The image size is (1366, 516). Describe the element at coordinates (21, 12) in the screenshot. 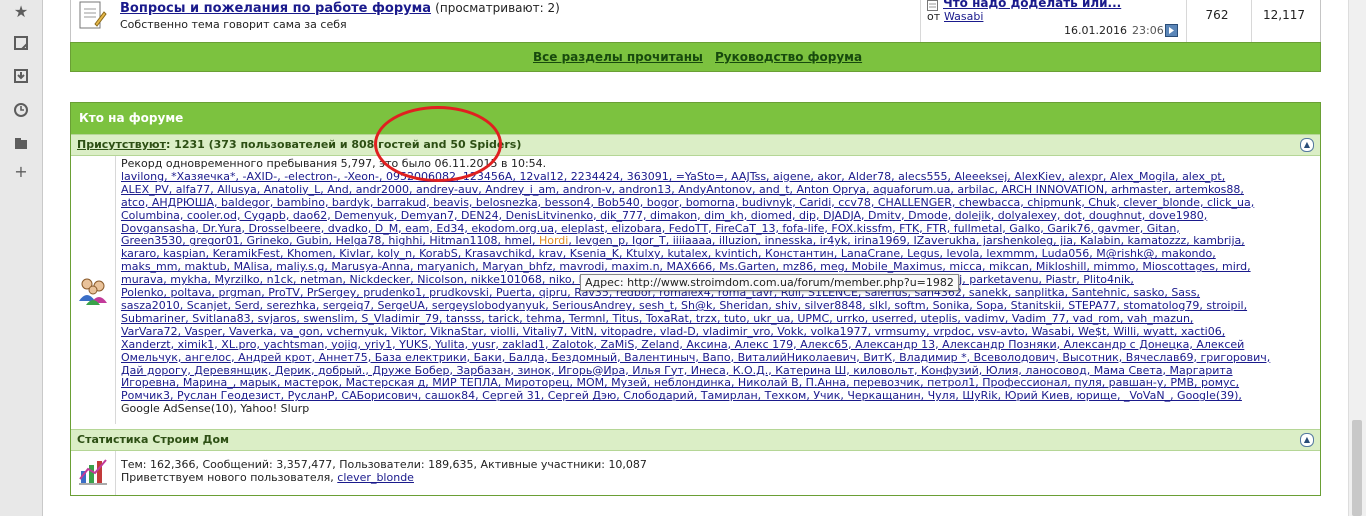

I see `star-icon: ★` at that location.